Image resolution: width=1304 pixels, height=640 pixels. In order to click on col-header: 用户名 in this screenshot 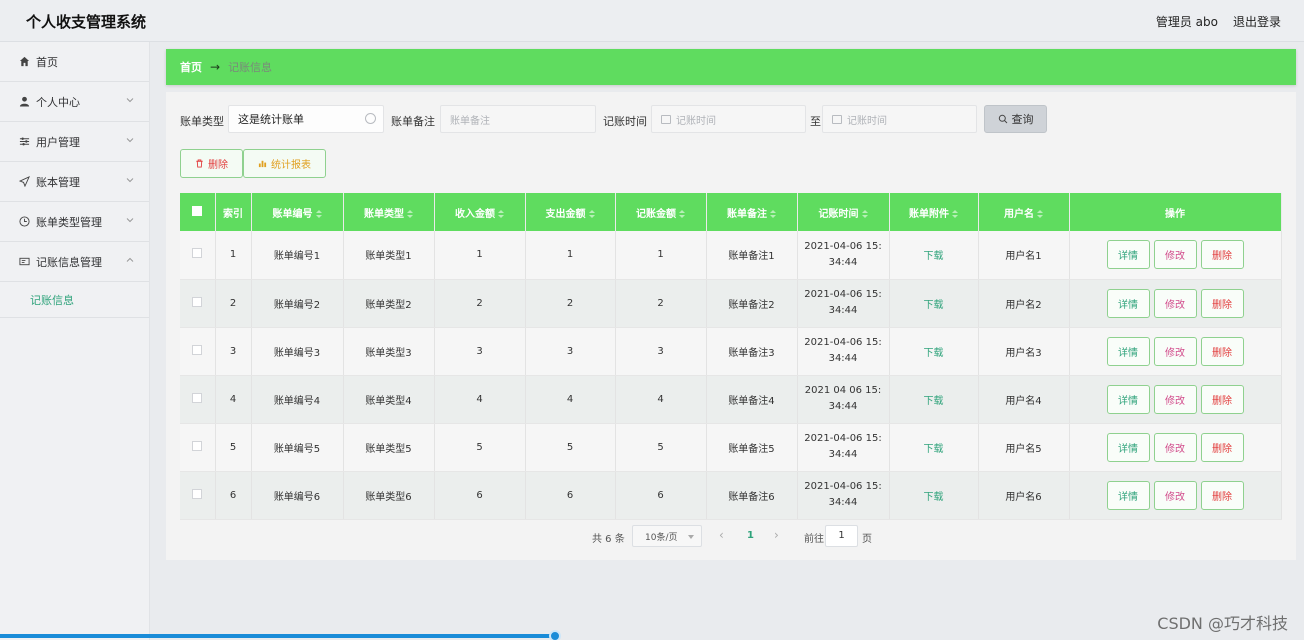, I will do `click(1024, 212)`.